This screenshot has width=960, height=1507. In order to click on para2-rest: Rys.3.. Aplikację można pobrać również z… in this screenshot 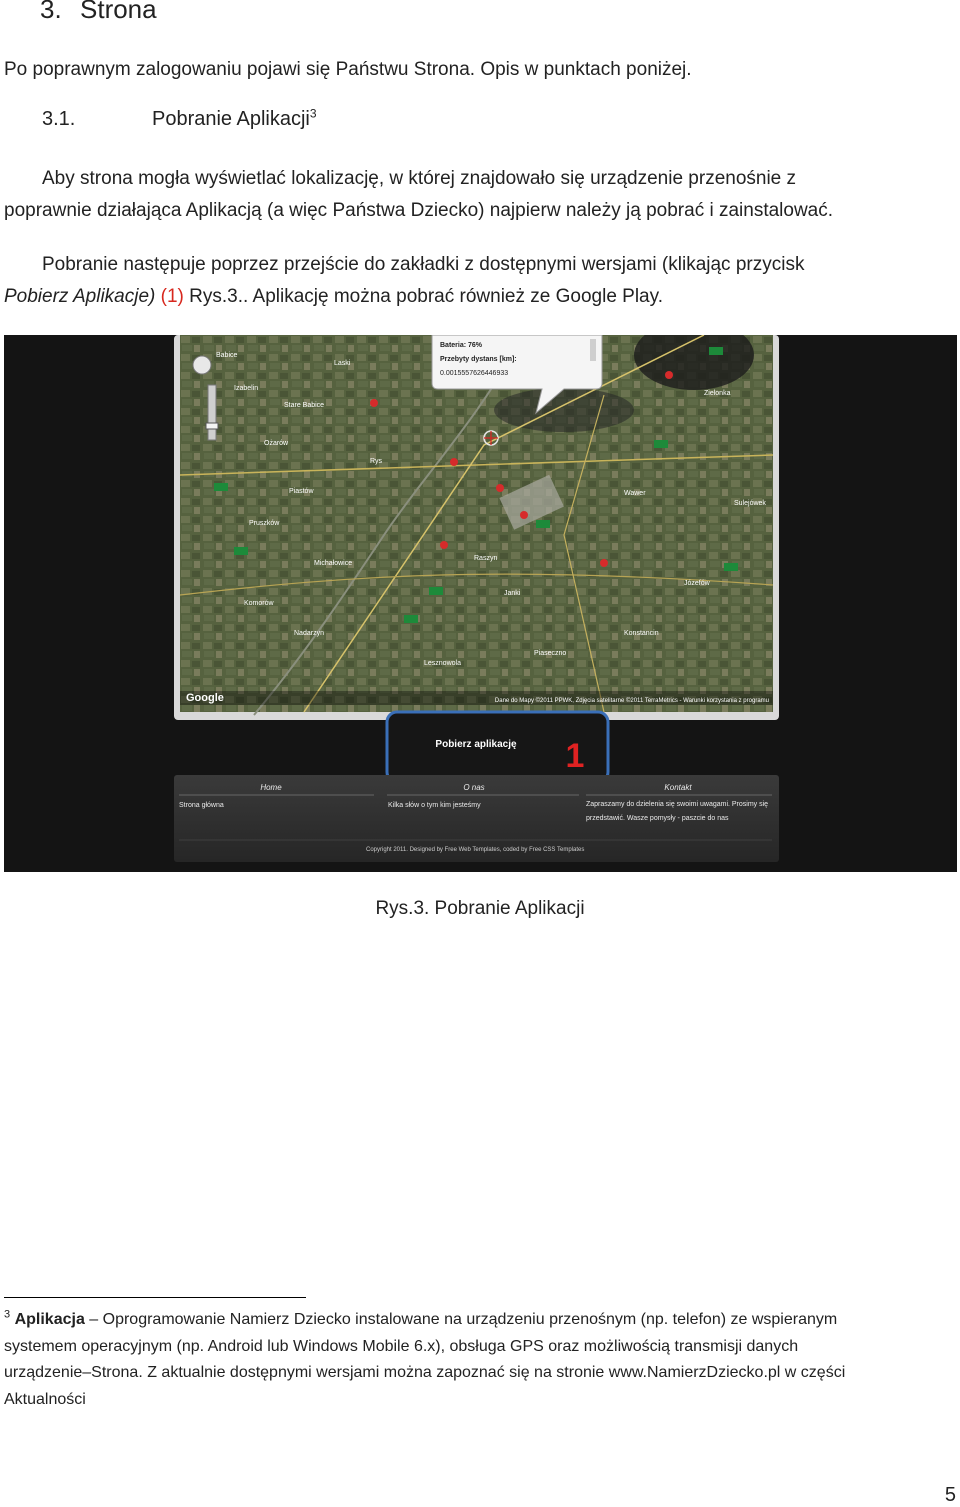, I will do `click(423, 296)`.